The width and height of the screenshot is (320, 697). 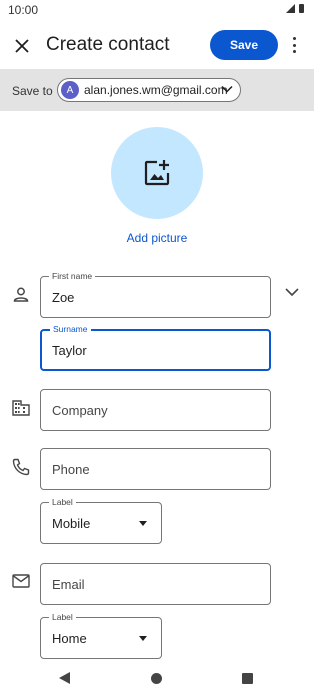 I want to click on expand-name-button, so click(x=292, y=292).